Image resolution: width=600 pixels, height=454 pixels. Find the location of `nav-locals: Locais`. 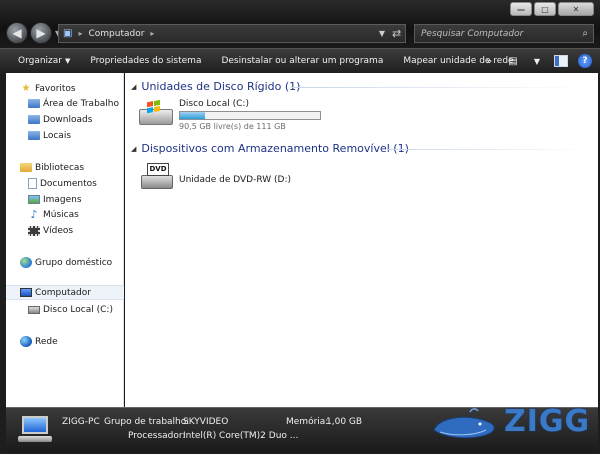

nav-locals: Locais is located at coordinates (76, 135).